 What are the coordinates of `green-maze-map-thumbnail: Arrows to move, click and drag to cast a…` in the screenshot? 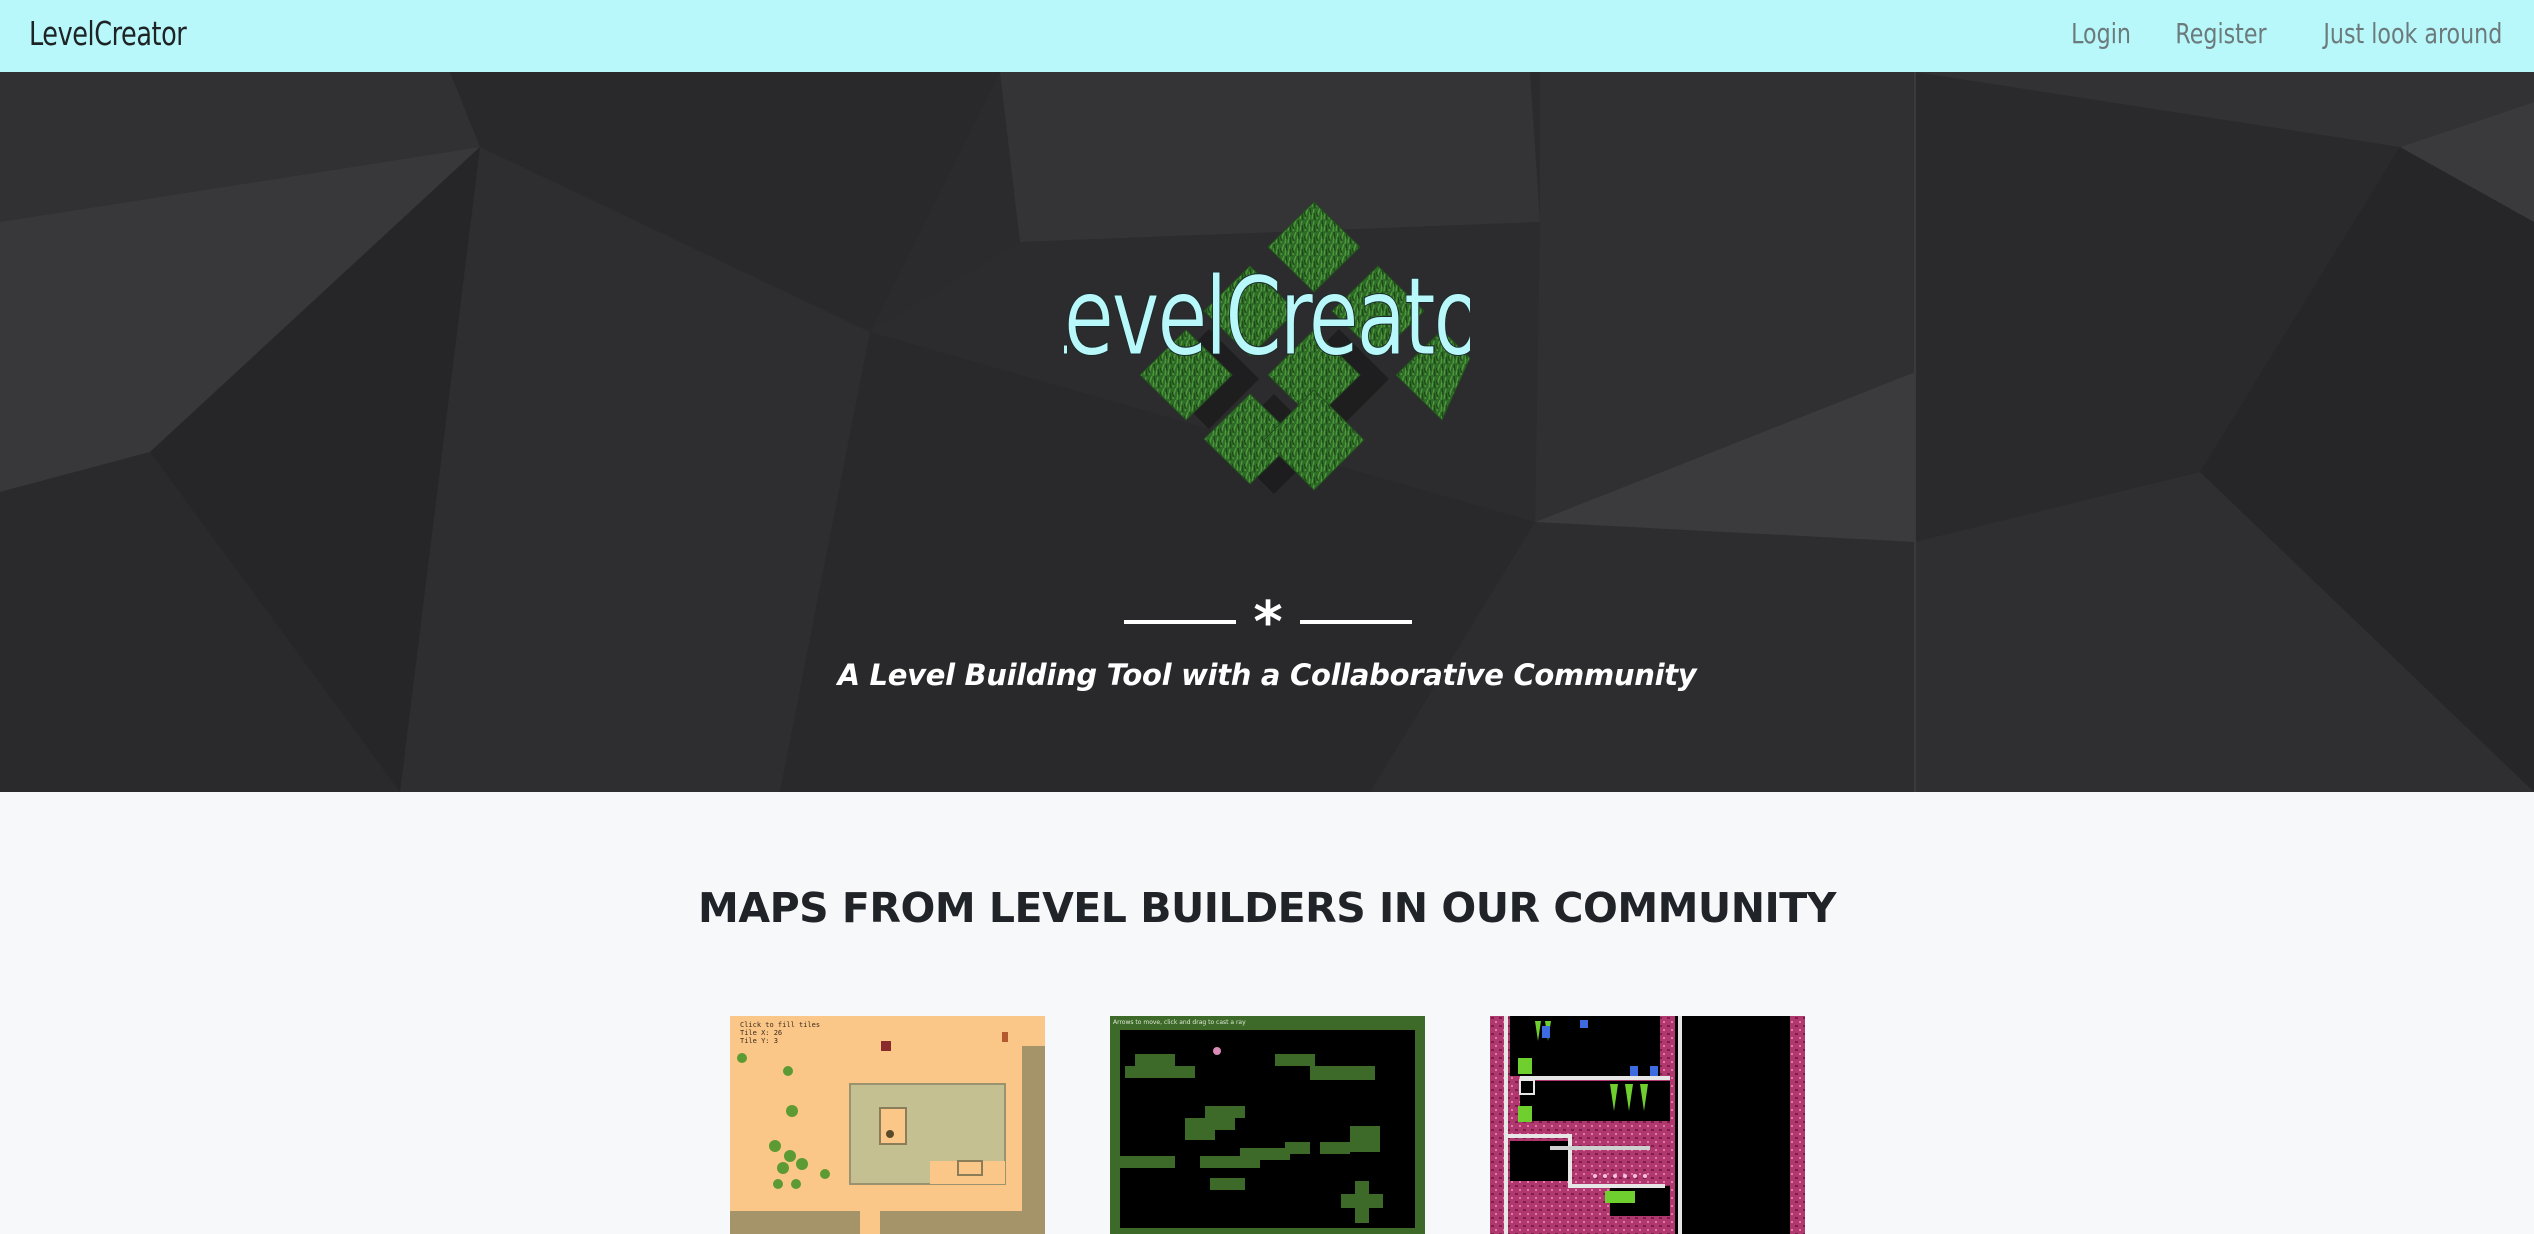 It's located at (1267, 1125).